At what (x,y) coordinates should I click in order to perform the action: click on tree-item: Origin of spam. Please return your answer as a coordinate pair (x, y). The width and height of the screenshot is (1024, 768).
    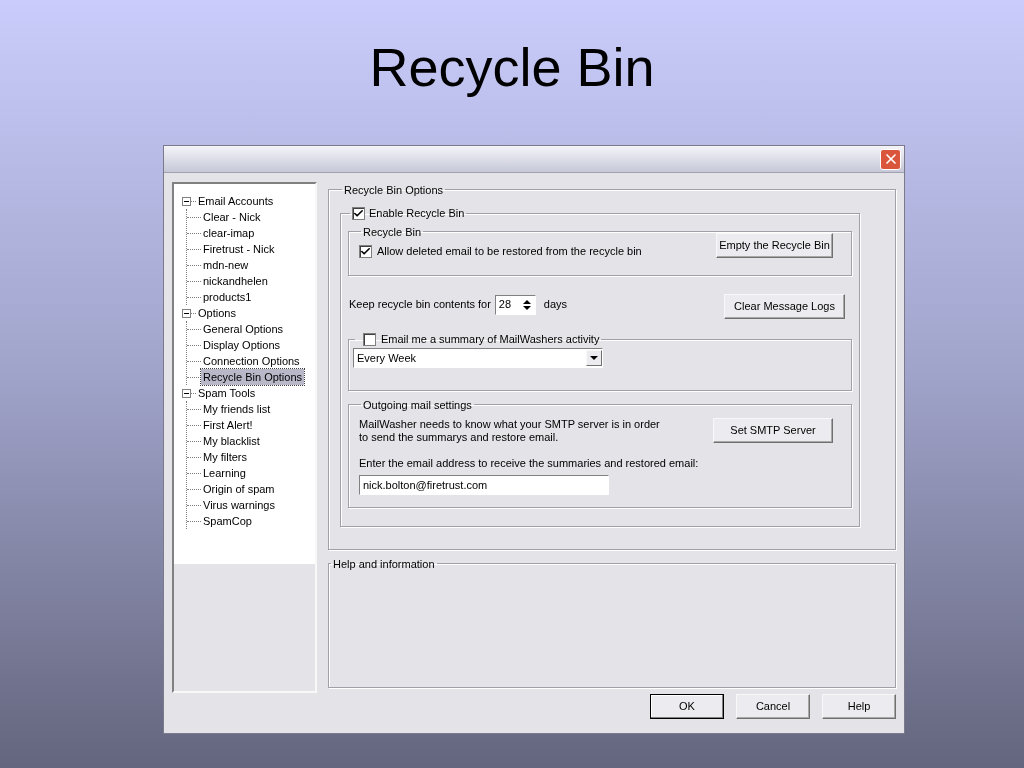
    Looking at the image, I should click on (239, 489).